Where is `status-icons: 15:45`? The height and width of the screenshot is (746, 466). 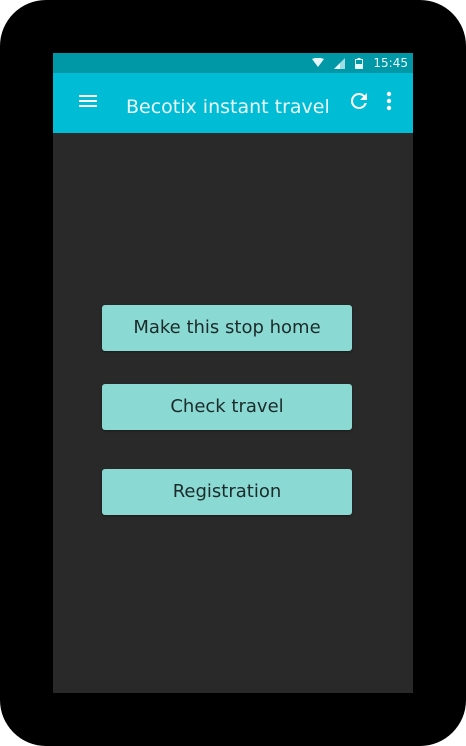
status-icons: 15:45 is located at coordinates (360, 63).